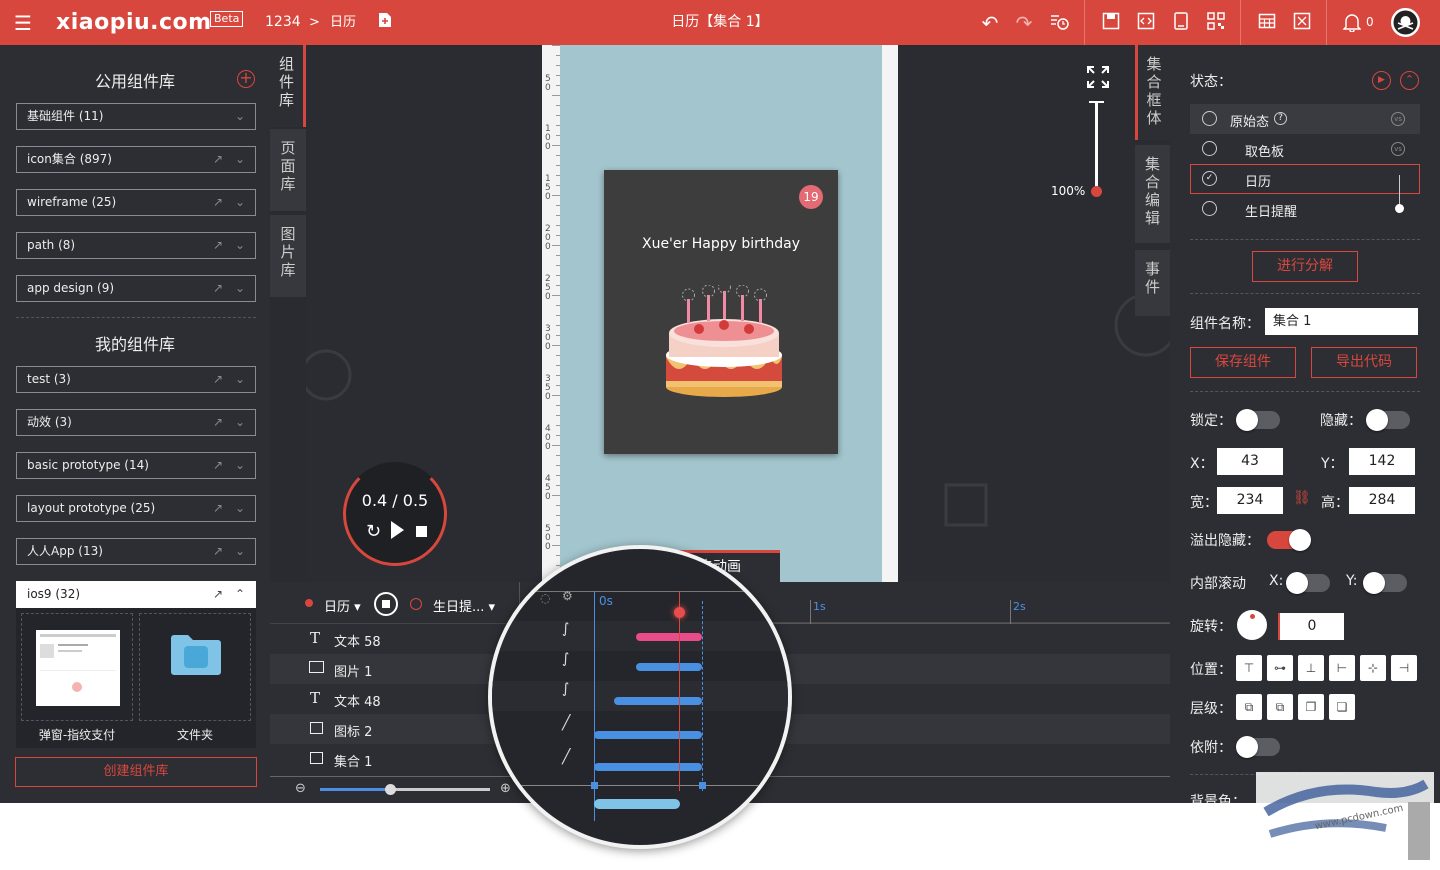 This screenshot has width=1440, height=870. Describe the element at coordinates (1280, 707) in the screenshot. I see `bring-forward-icon: ⧉` at that location.